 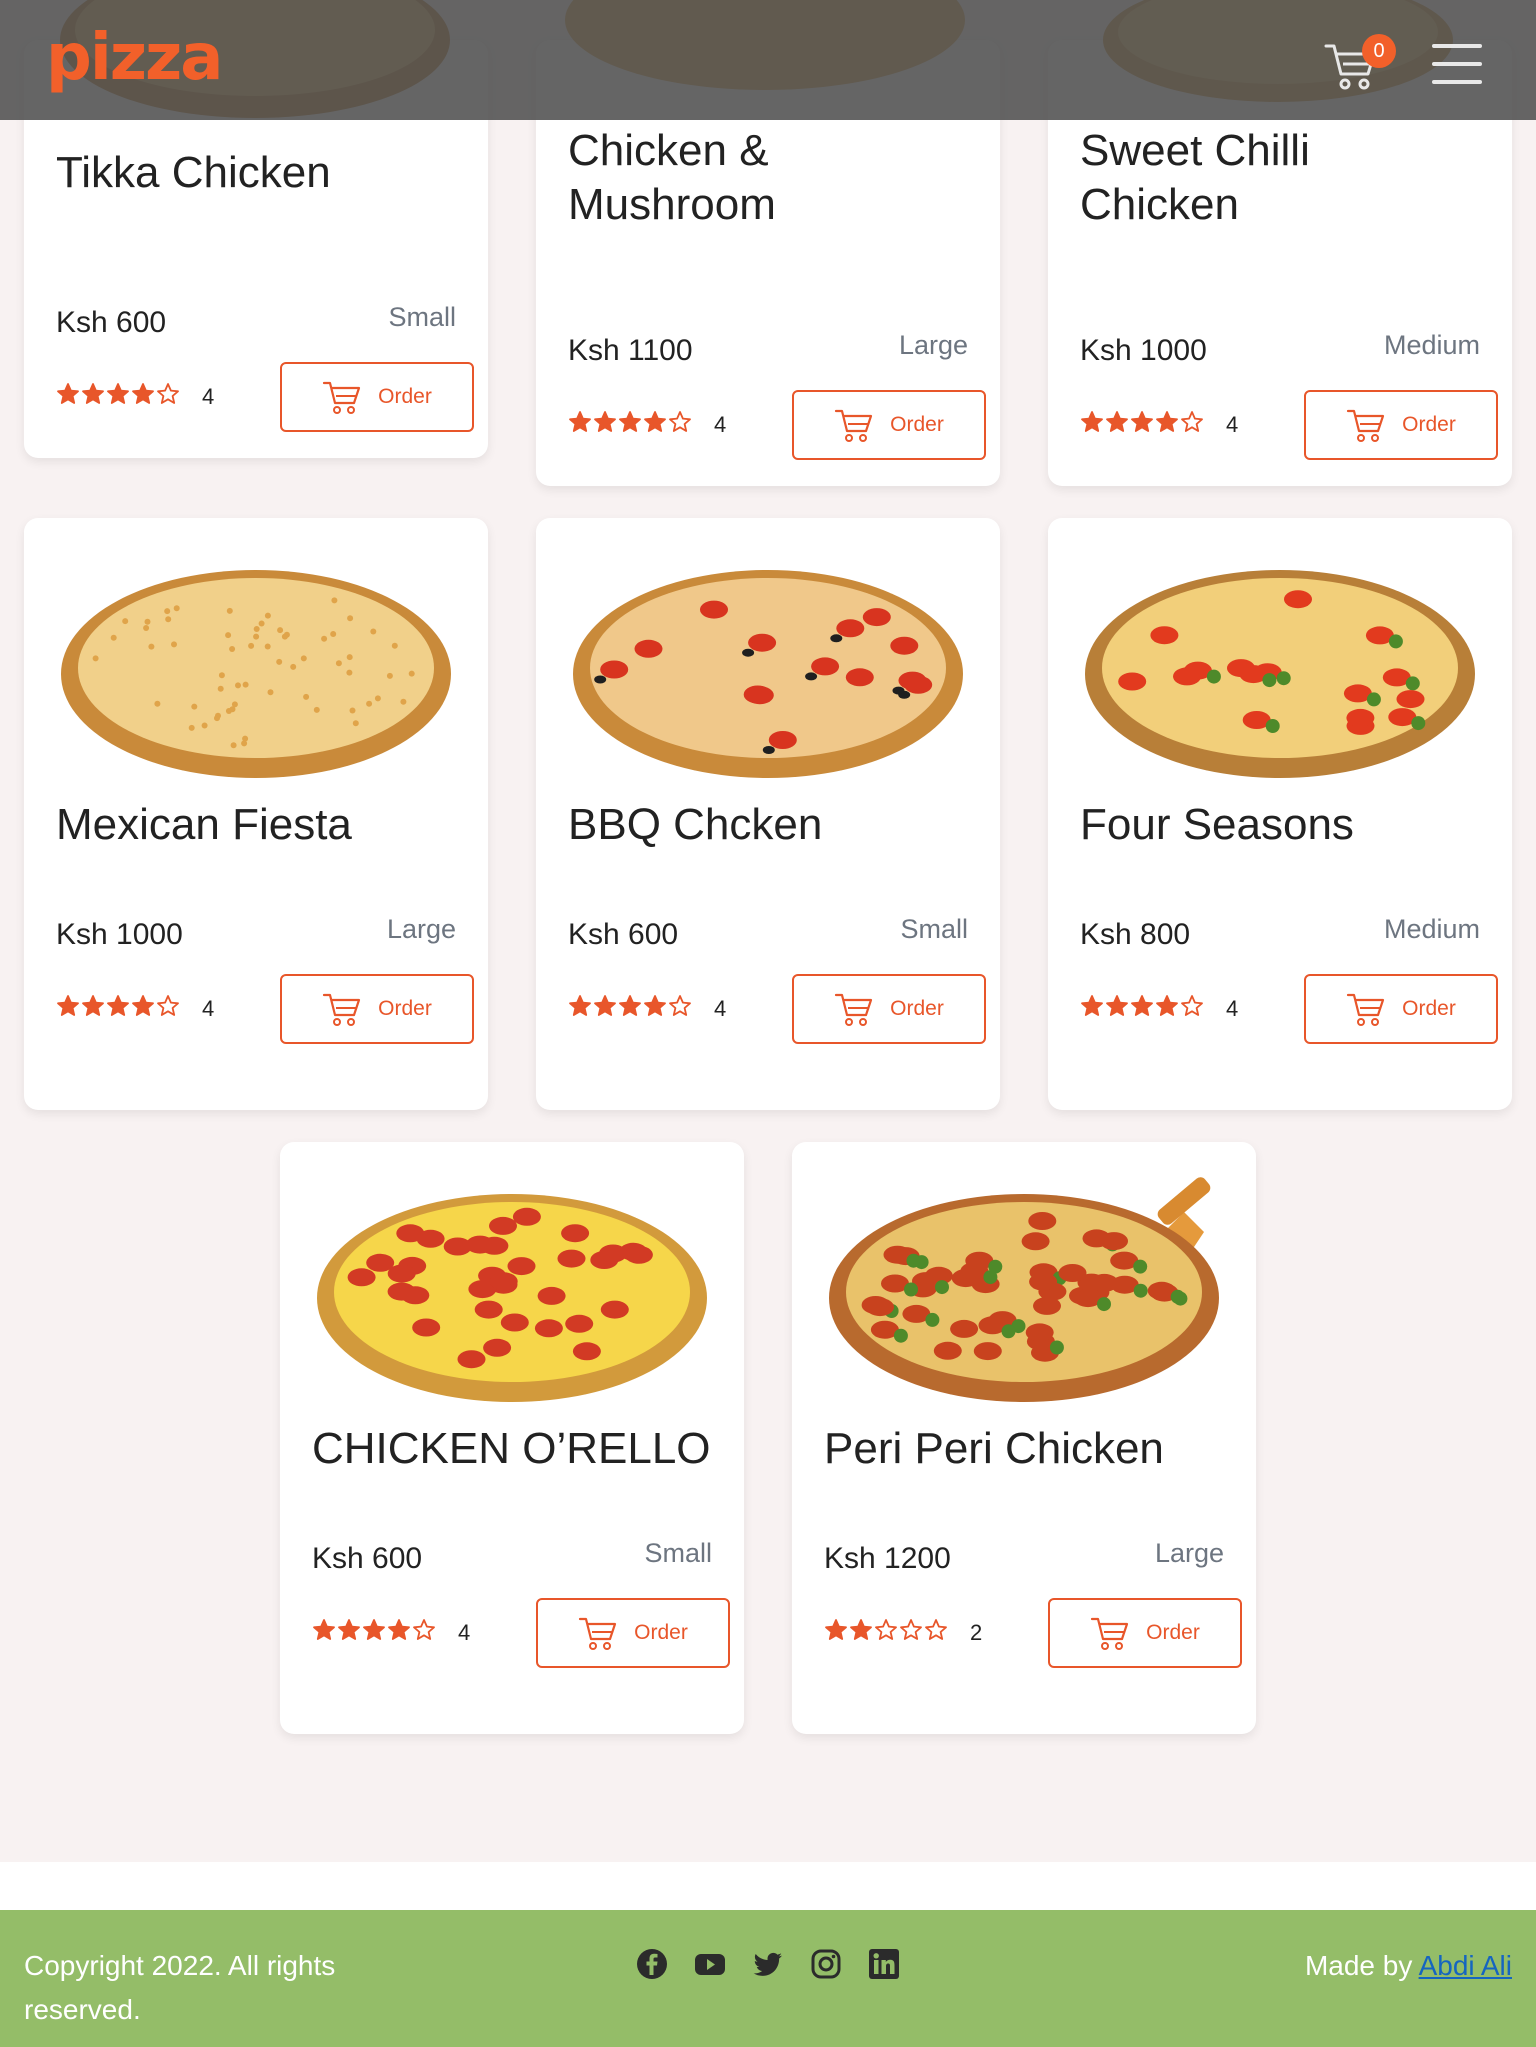 What do you see at coordinates (672, 177) in the screenshot?
I see `pizza-name: Chicken & Mushroom` at bounding box center [672, 177].